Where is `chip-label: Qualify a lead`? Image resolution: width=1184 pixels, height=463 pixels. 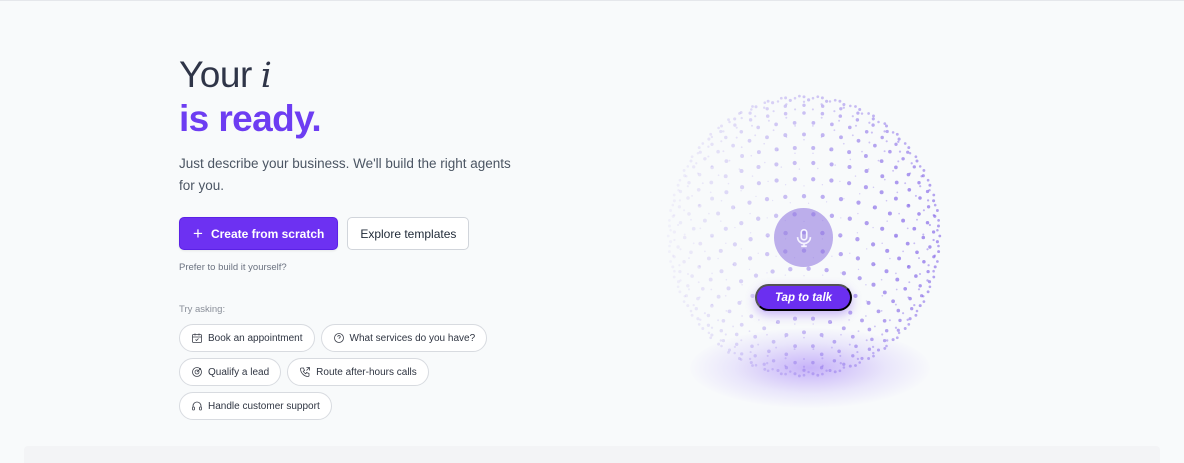
chip-label: Qualify a lead is located at coordinates (239, 372).